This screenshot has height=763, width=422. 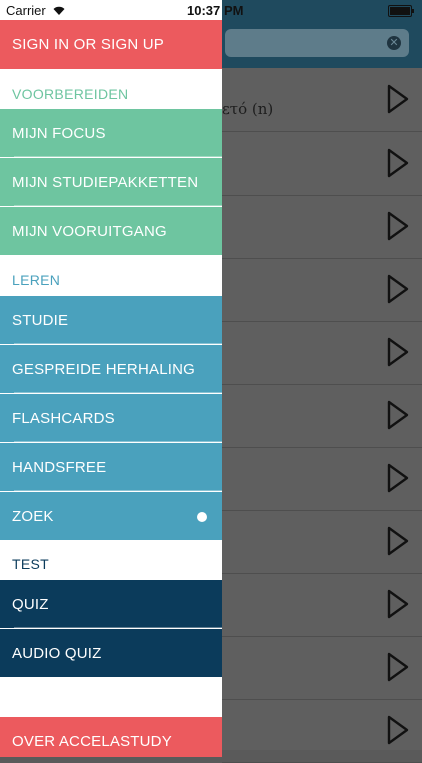 What do you see at coordinates (322, 100) in the screenshot?
I see `list-item: ετό (n)` at bounding box center [322, 100].